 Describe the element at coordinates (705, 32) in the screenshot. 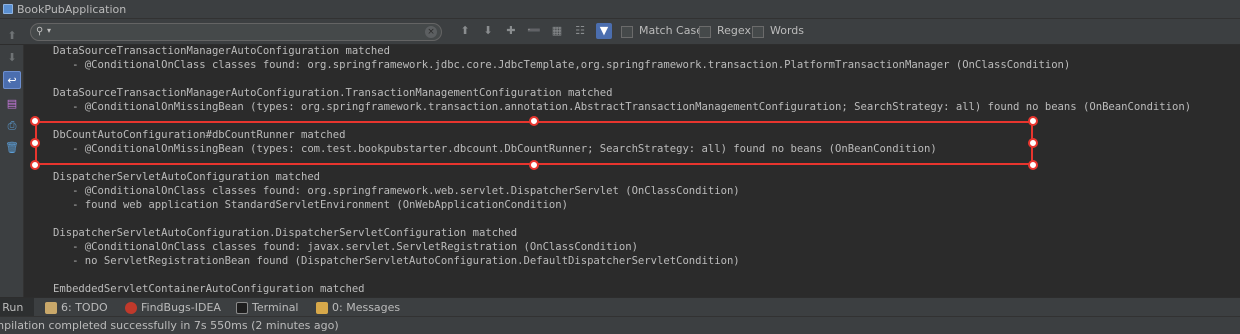

I see `regex-checkbox` at that location.